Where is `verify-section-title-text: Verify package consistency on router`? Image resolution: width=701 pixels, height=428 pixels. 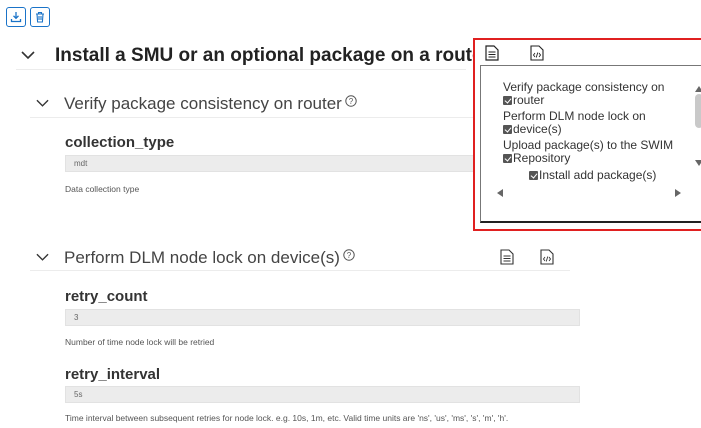 verify-section-title-text: Verify package consistency on router is located at coordinates (203, 103).